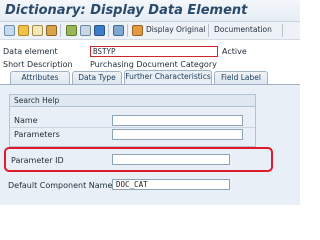 This screenshot has height=240, width=320. I want to click on default-component-name-field: DOC_CAT, so click(171, 184).